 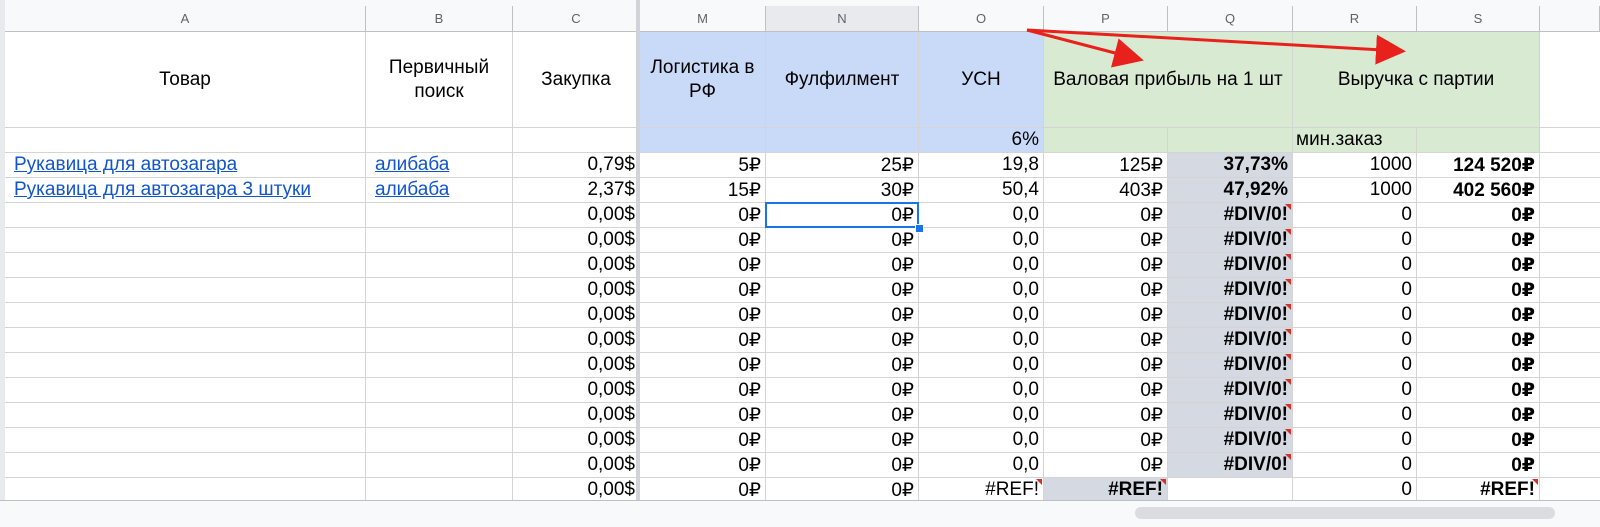 I want to click on annotation-arrows, so click(x=1216, y=48).